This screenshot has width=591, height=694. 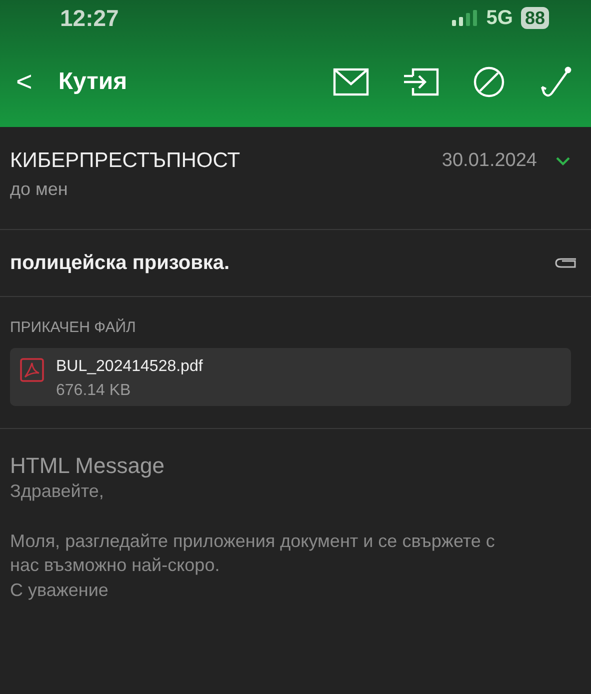 I want to click on body-text: нас възможно най-скоро., so click(x=115, y=565).